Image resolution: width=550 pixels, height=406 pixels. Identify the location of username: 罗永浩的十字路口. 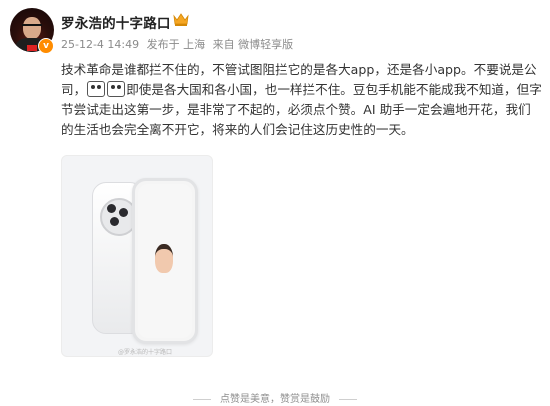
(116, 22).